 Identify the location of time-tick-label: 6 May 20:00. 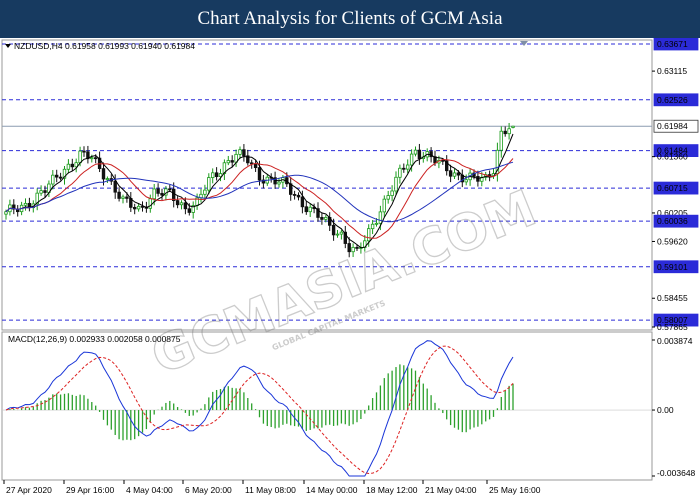
(208, 490).